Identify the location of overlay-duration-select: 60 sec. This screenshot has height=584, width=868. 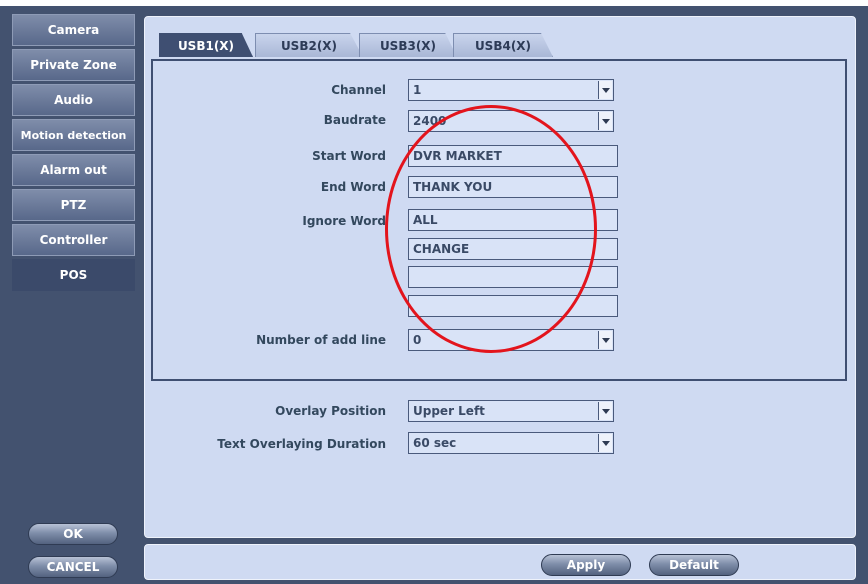
(511, 443).